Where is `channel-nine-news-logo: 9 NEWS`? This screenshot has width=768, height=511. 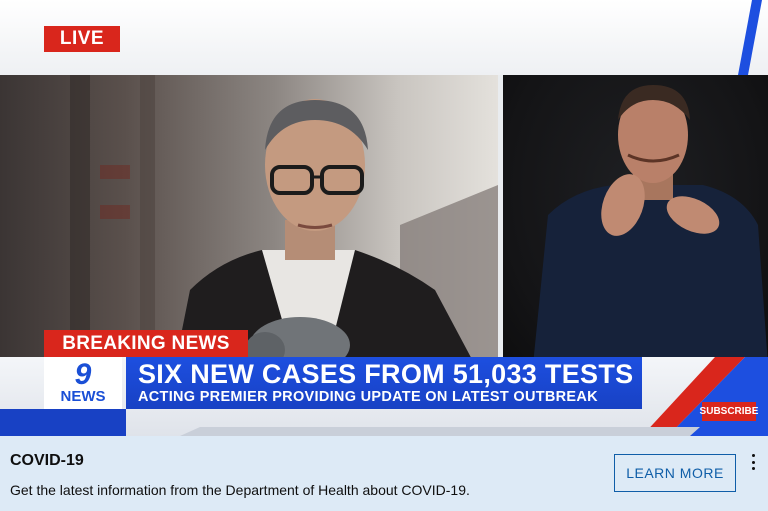
channel-nine-news-logo: 9 NEWS is located at coordinates (83, 383).